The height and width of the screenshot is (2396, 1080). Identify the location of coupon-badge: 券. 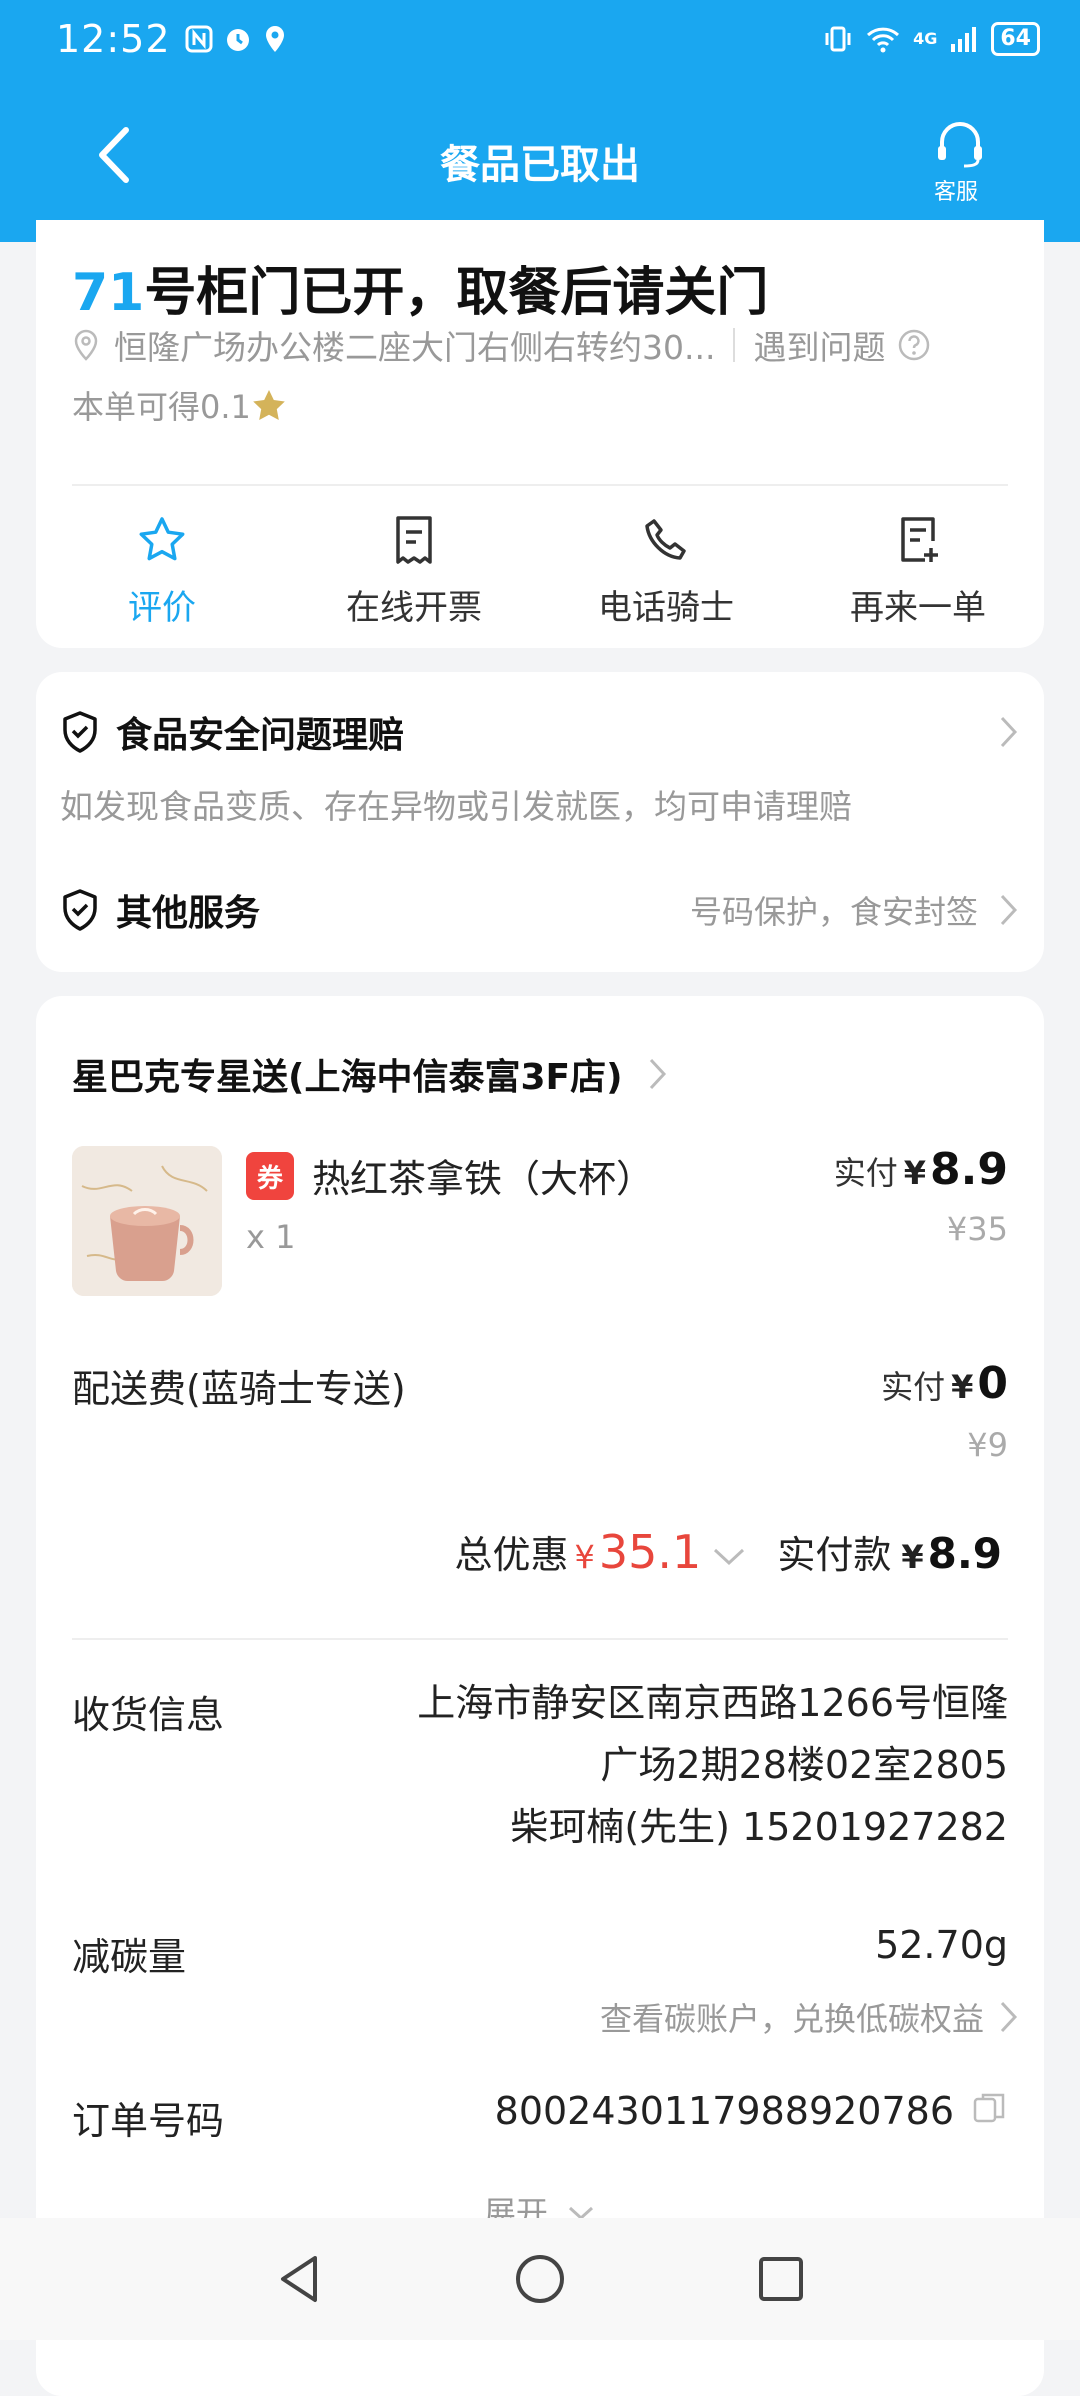
(270, 1176).